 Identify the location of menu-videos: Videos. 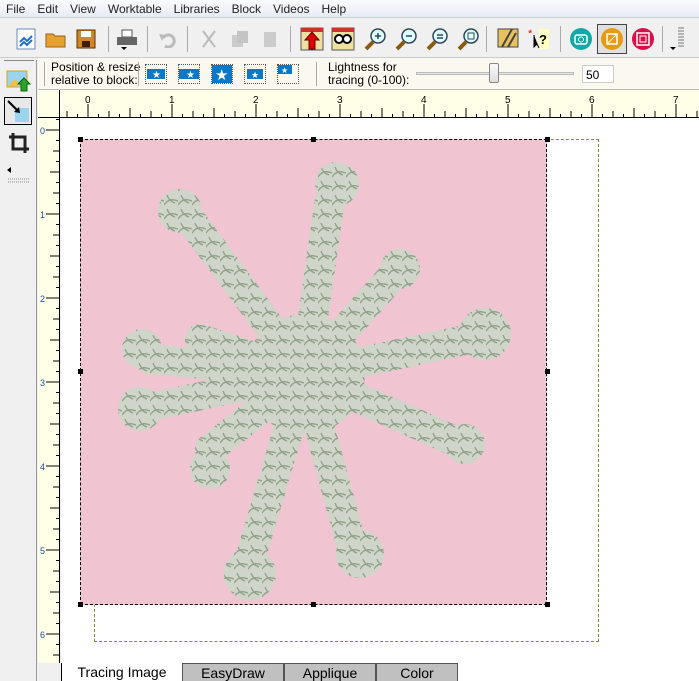
(291, 8).